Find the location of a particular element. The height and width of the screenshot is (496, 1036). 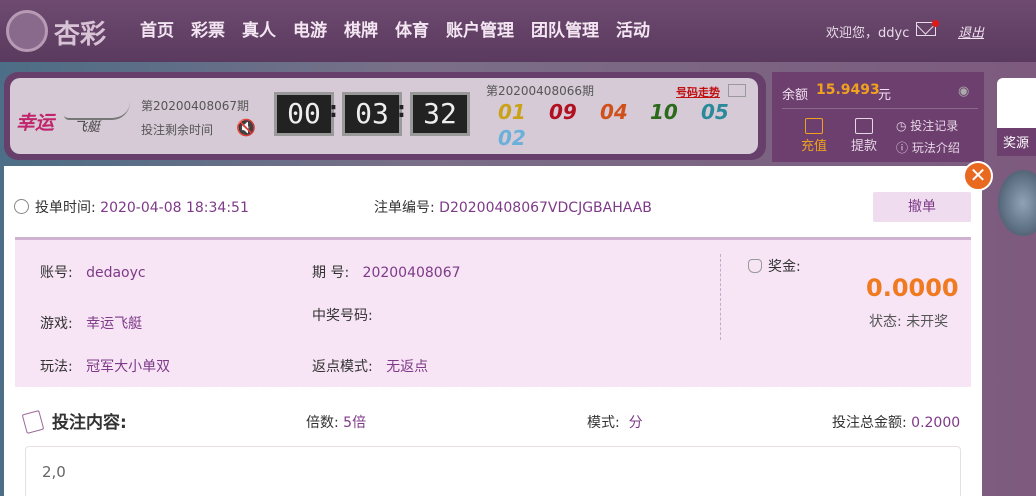

notepad-icon is located at coordinates (33, 422).